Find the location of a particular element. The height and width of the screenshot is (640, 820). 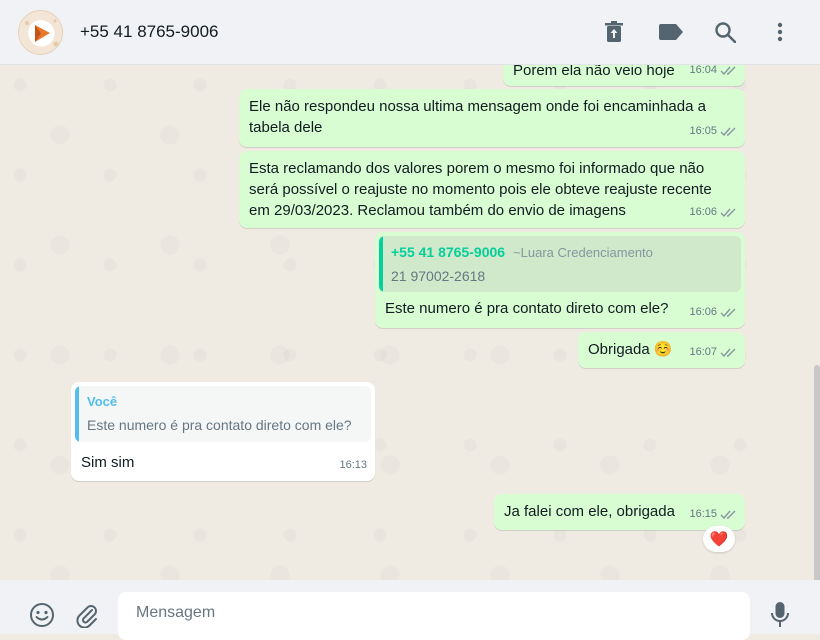

message-bubble: Ja falei com ele, obrigada 16:15 is located at coordinates (619, 512).